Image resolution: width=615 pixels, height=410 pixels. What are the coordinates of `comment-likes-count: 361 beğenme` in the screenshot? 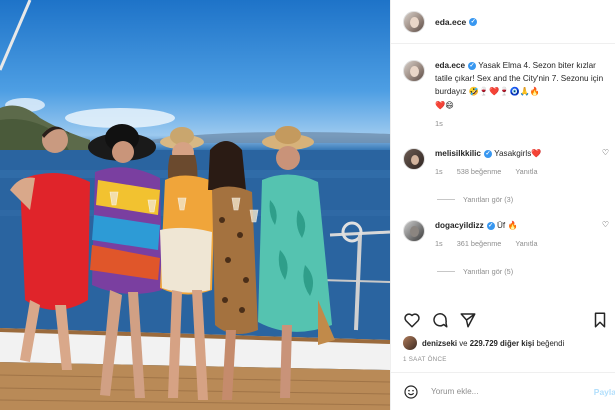 It's located at (479, 243).